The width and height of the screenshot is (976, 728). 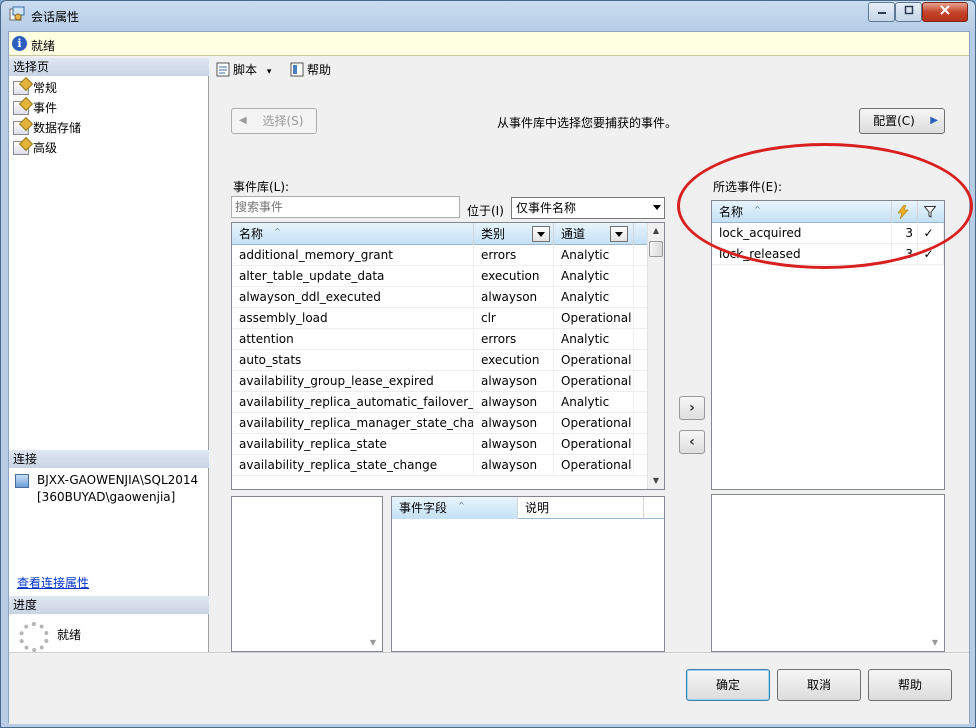 I want to click on pages-header: 选择页, so click(x=109, y=67).